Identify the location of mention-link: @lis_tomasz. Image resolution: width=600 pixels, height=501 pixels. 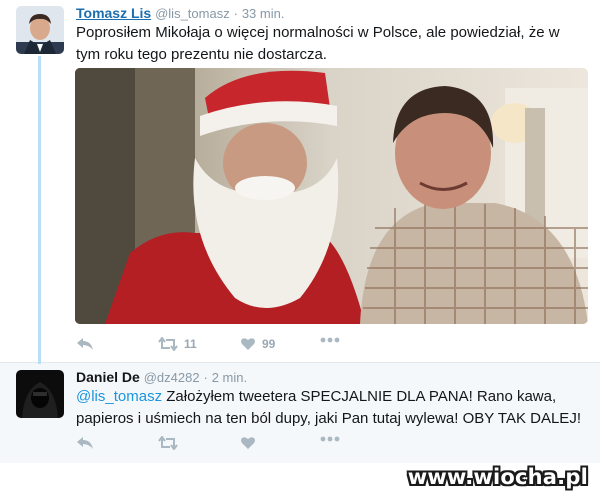
(119, 396).